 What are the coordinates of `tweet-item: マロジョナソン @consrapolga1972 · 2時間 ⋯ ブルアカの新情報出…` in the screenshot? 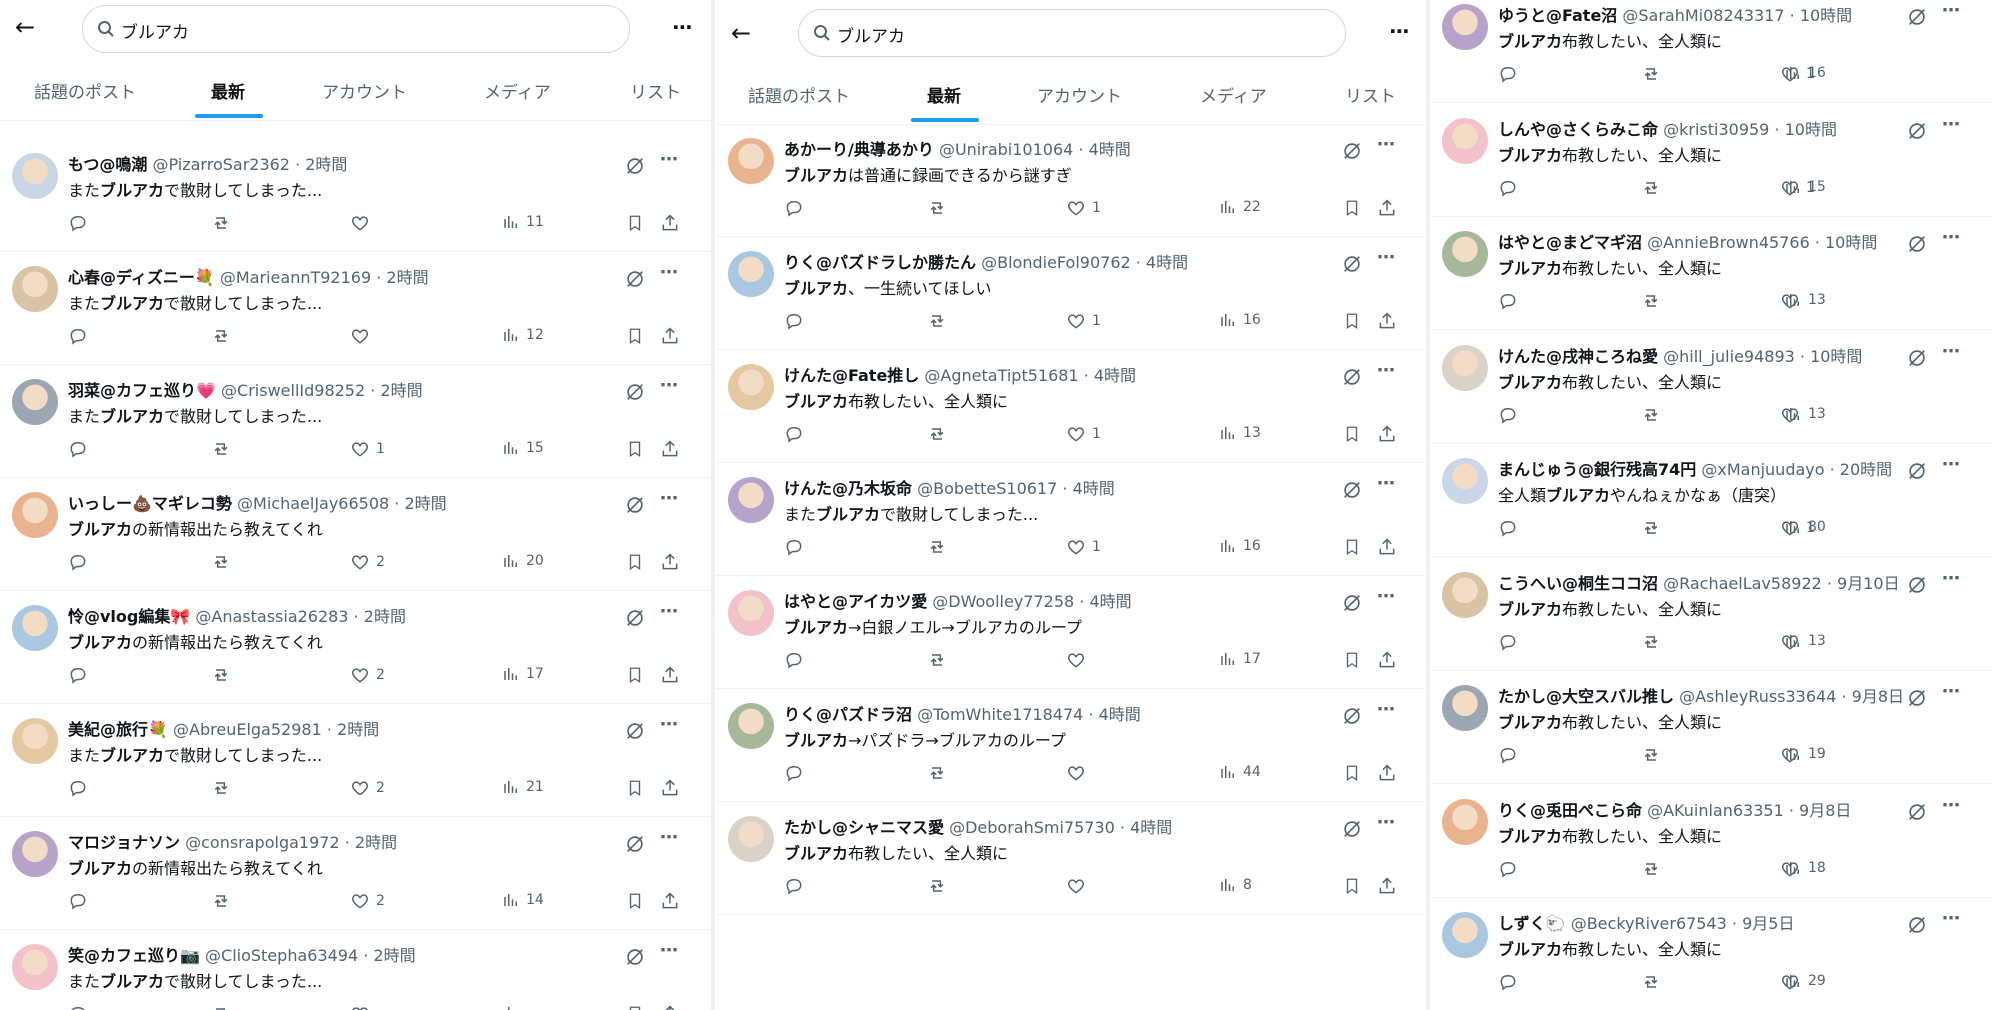 It's located at (355, 873).